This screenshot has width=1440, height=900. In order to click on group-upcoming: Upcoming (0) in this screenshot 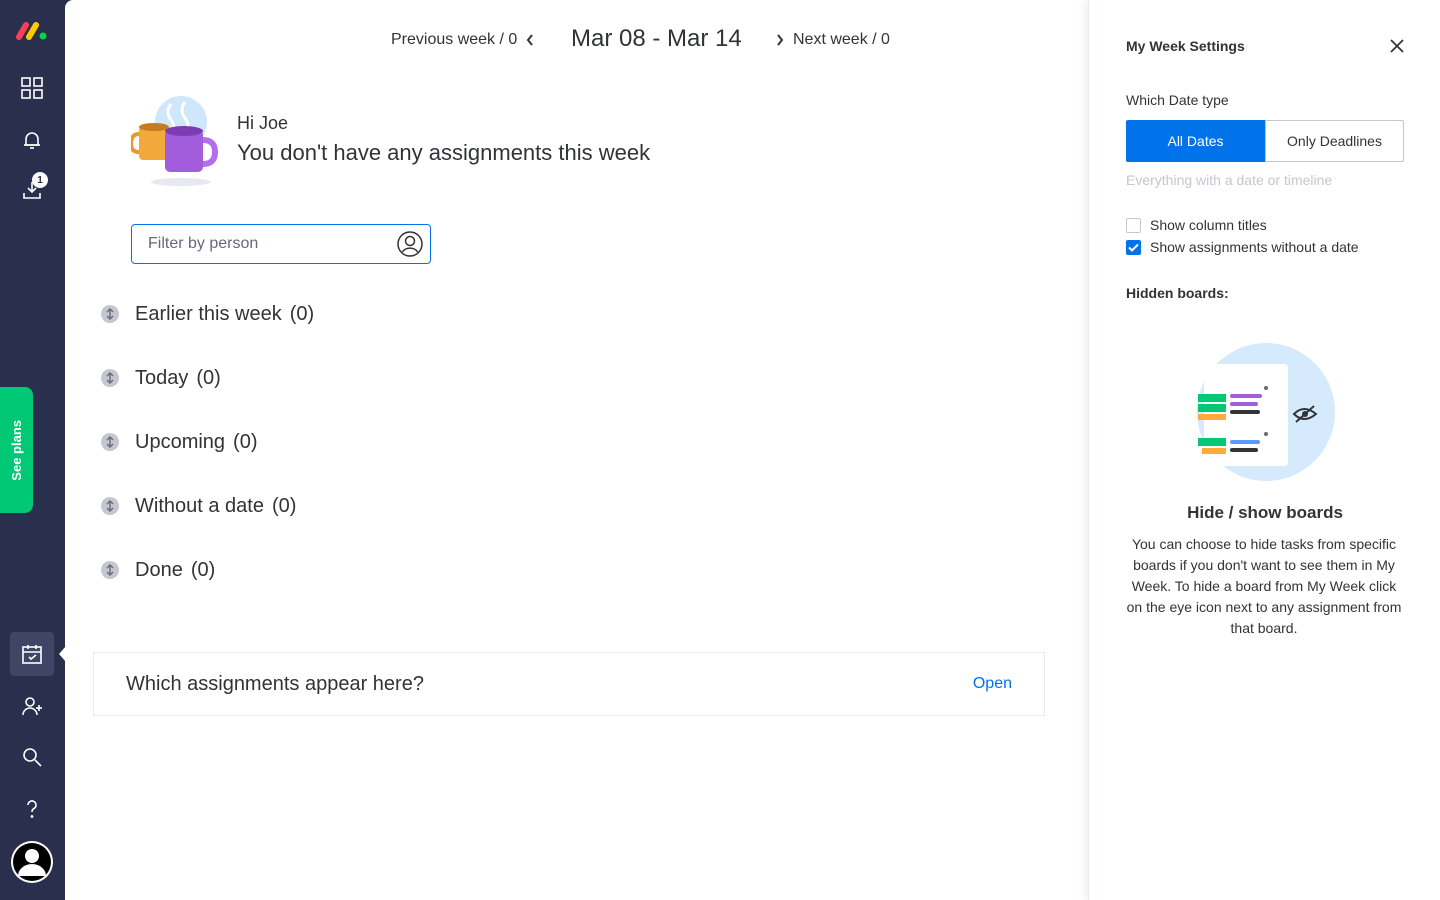, I will do `click(179, 442)`.